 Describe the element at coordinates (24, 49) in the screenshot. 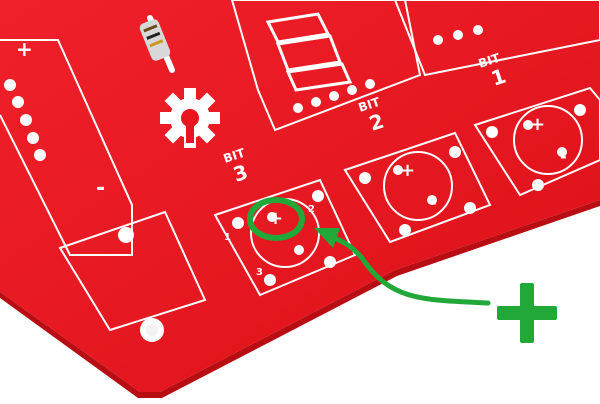

I see `battery-plus-label: +` at that location.